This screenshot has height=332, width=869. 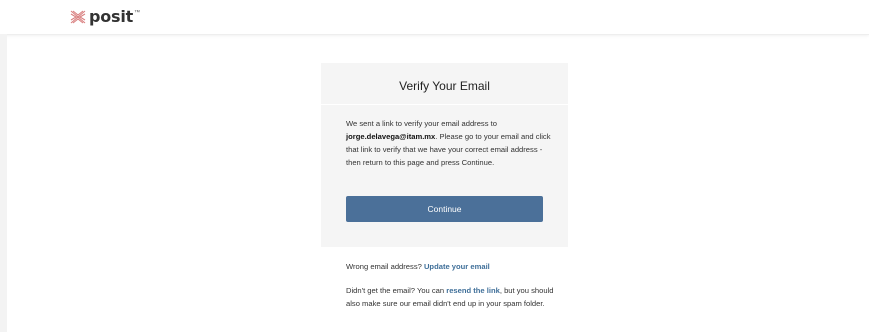 I want to click on left-edge-strip, so click(x=3, y=183).